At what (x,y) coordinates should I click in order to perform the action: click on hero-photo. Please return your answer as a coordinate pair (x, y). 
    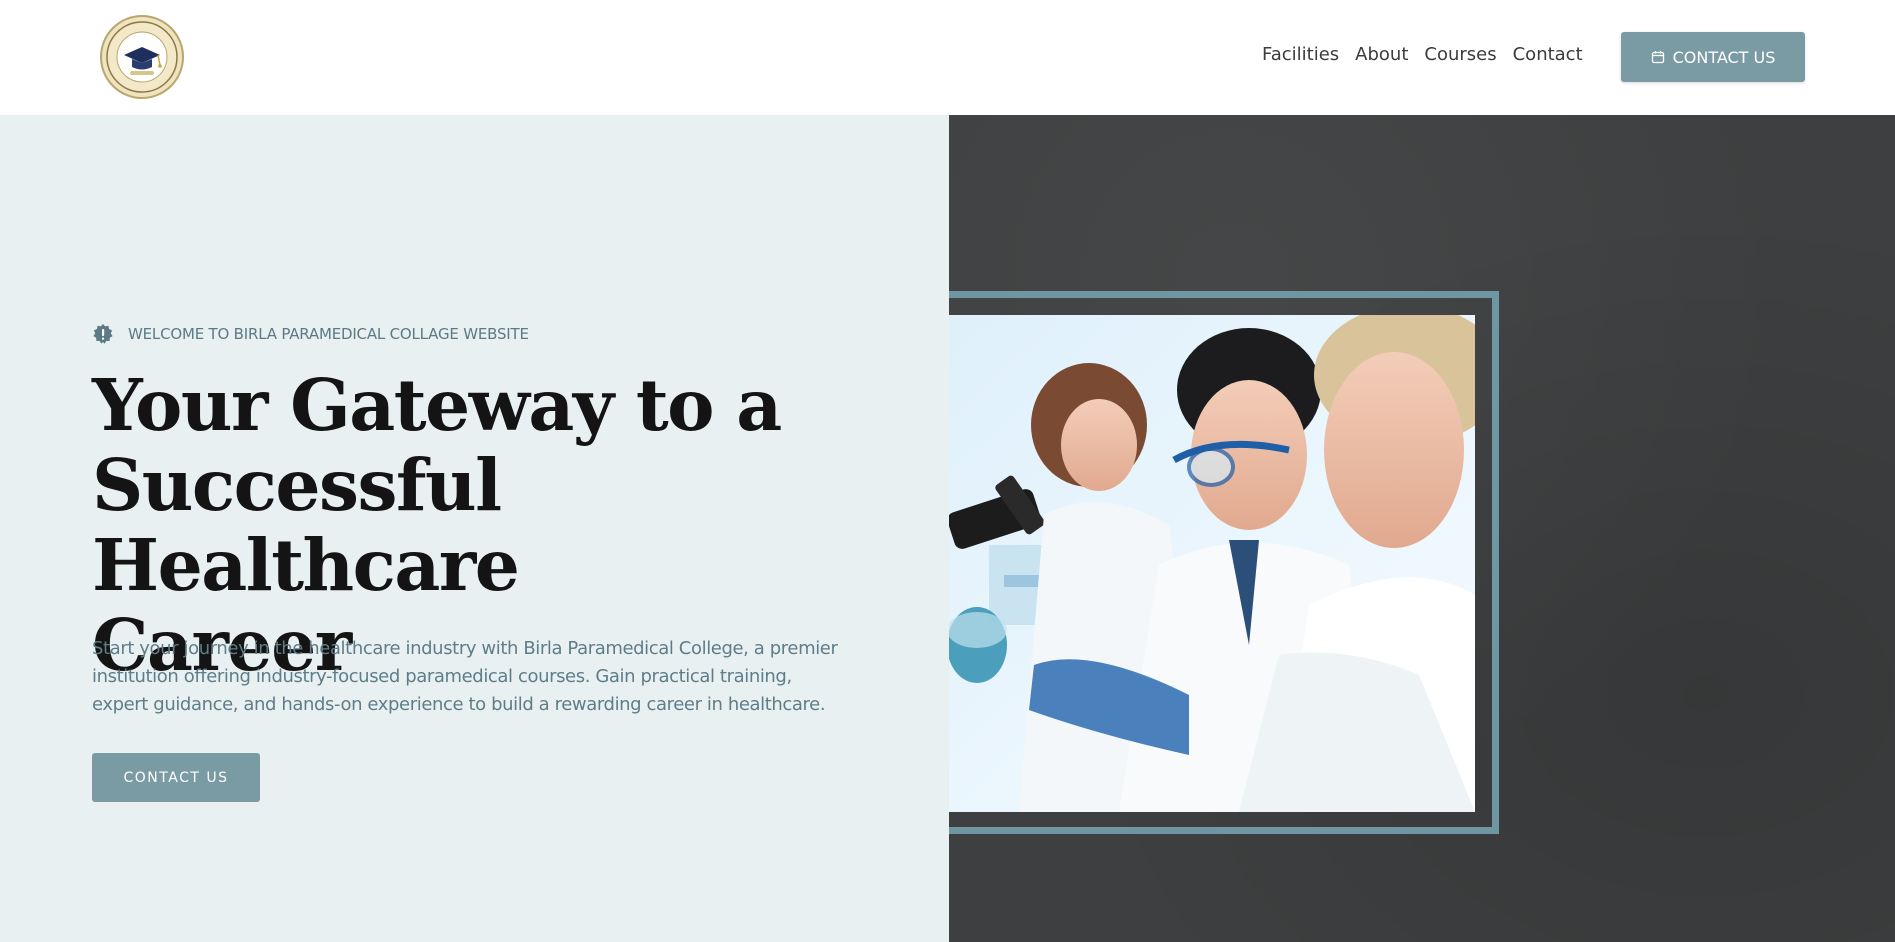
    Looking at the image, I should click on (1212, 563).